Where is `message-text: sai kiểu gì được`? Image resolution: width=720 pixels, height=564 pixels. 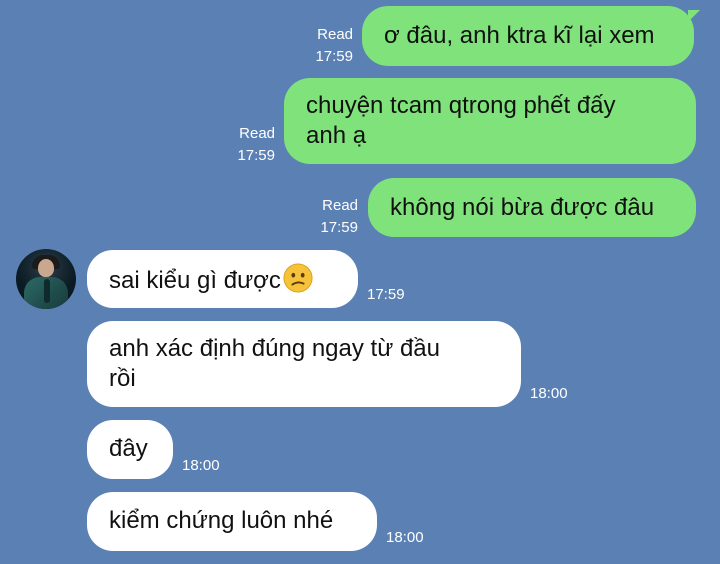 message-text: sai kiểu gì được is located at coordinates (195, 280).